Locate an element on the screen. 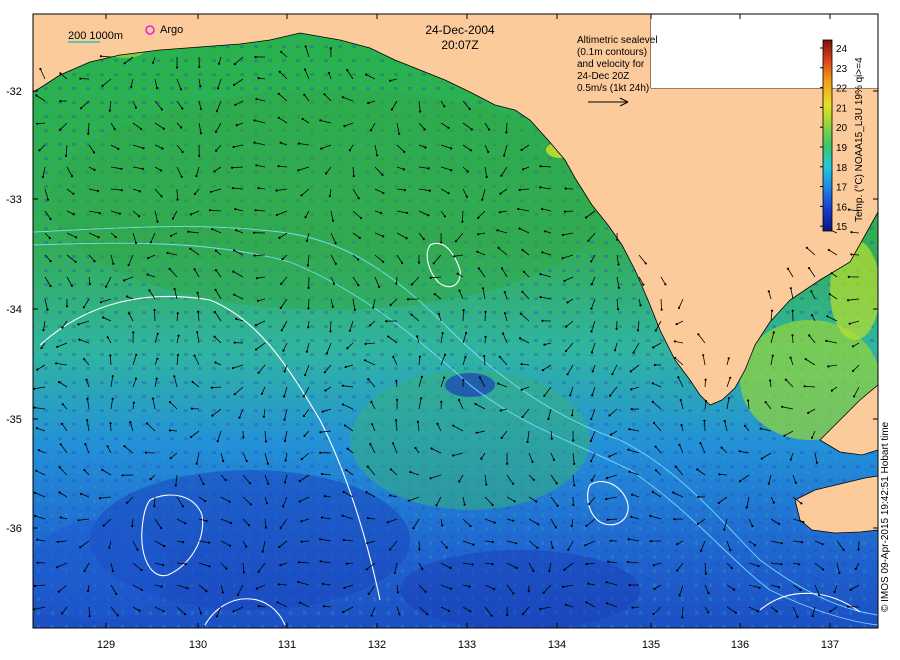 This screenshot has height=660, width=900. lon-tick-label: 137 is located at coordinates (830, 645).